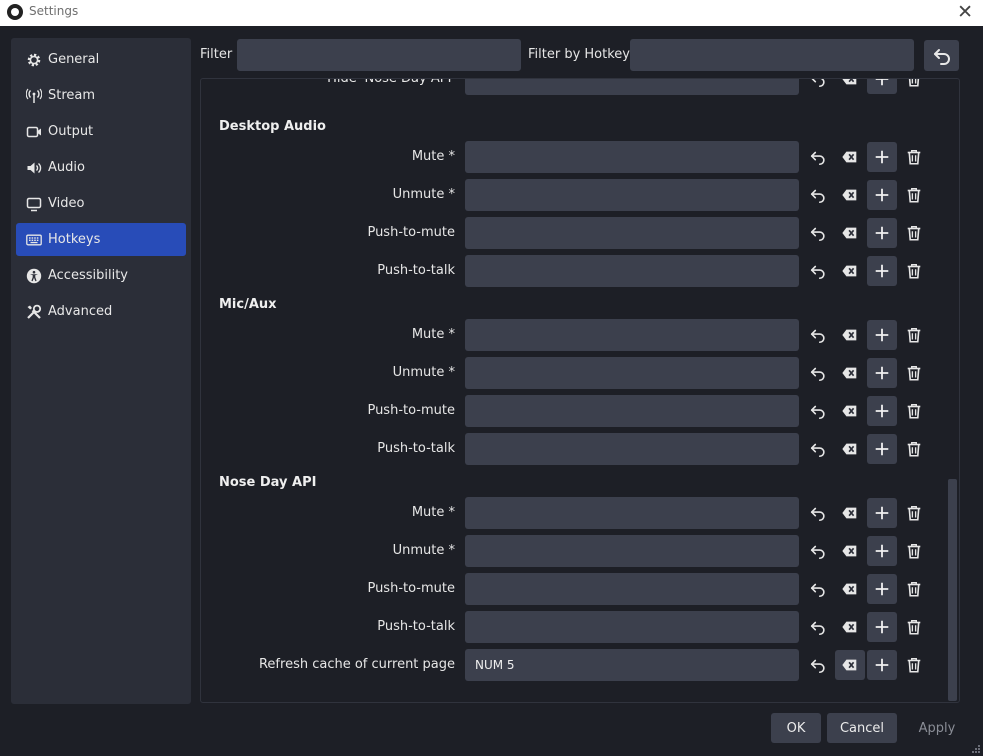 The height and width of the screenshot is (756, 983). I want to click on filter-input, so click(379, 55).